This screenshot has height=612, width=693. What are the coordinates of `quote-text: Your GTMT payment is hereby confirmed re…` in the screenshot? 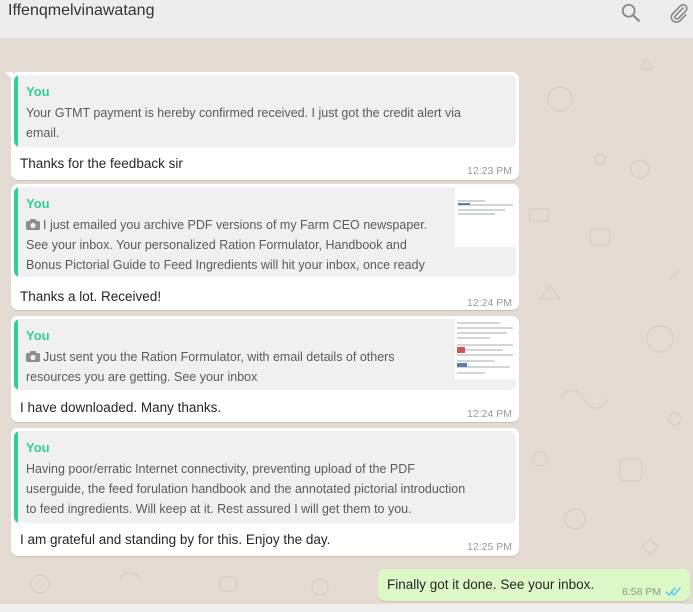 It's located at (243, 123).